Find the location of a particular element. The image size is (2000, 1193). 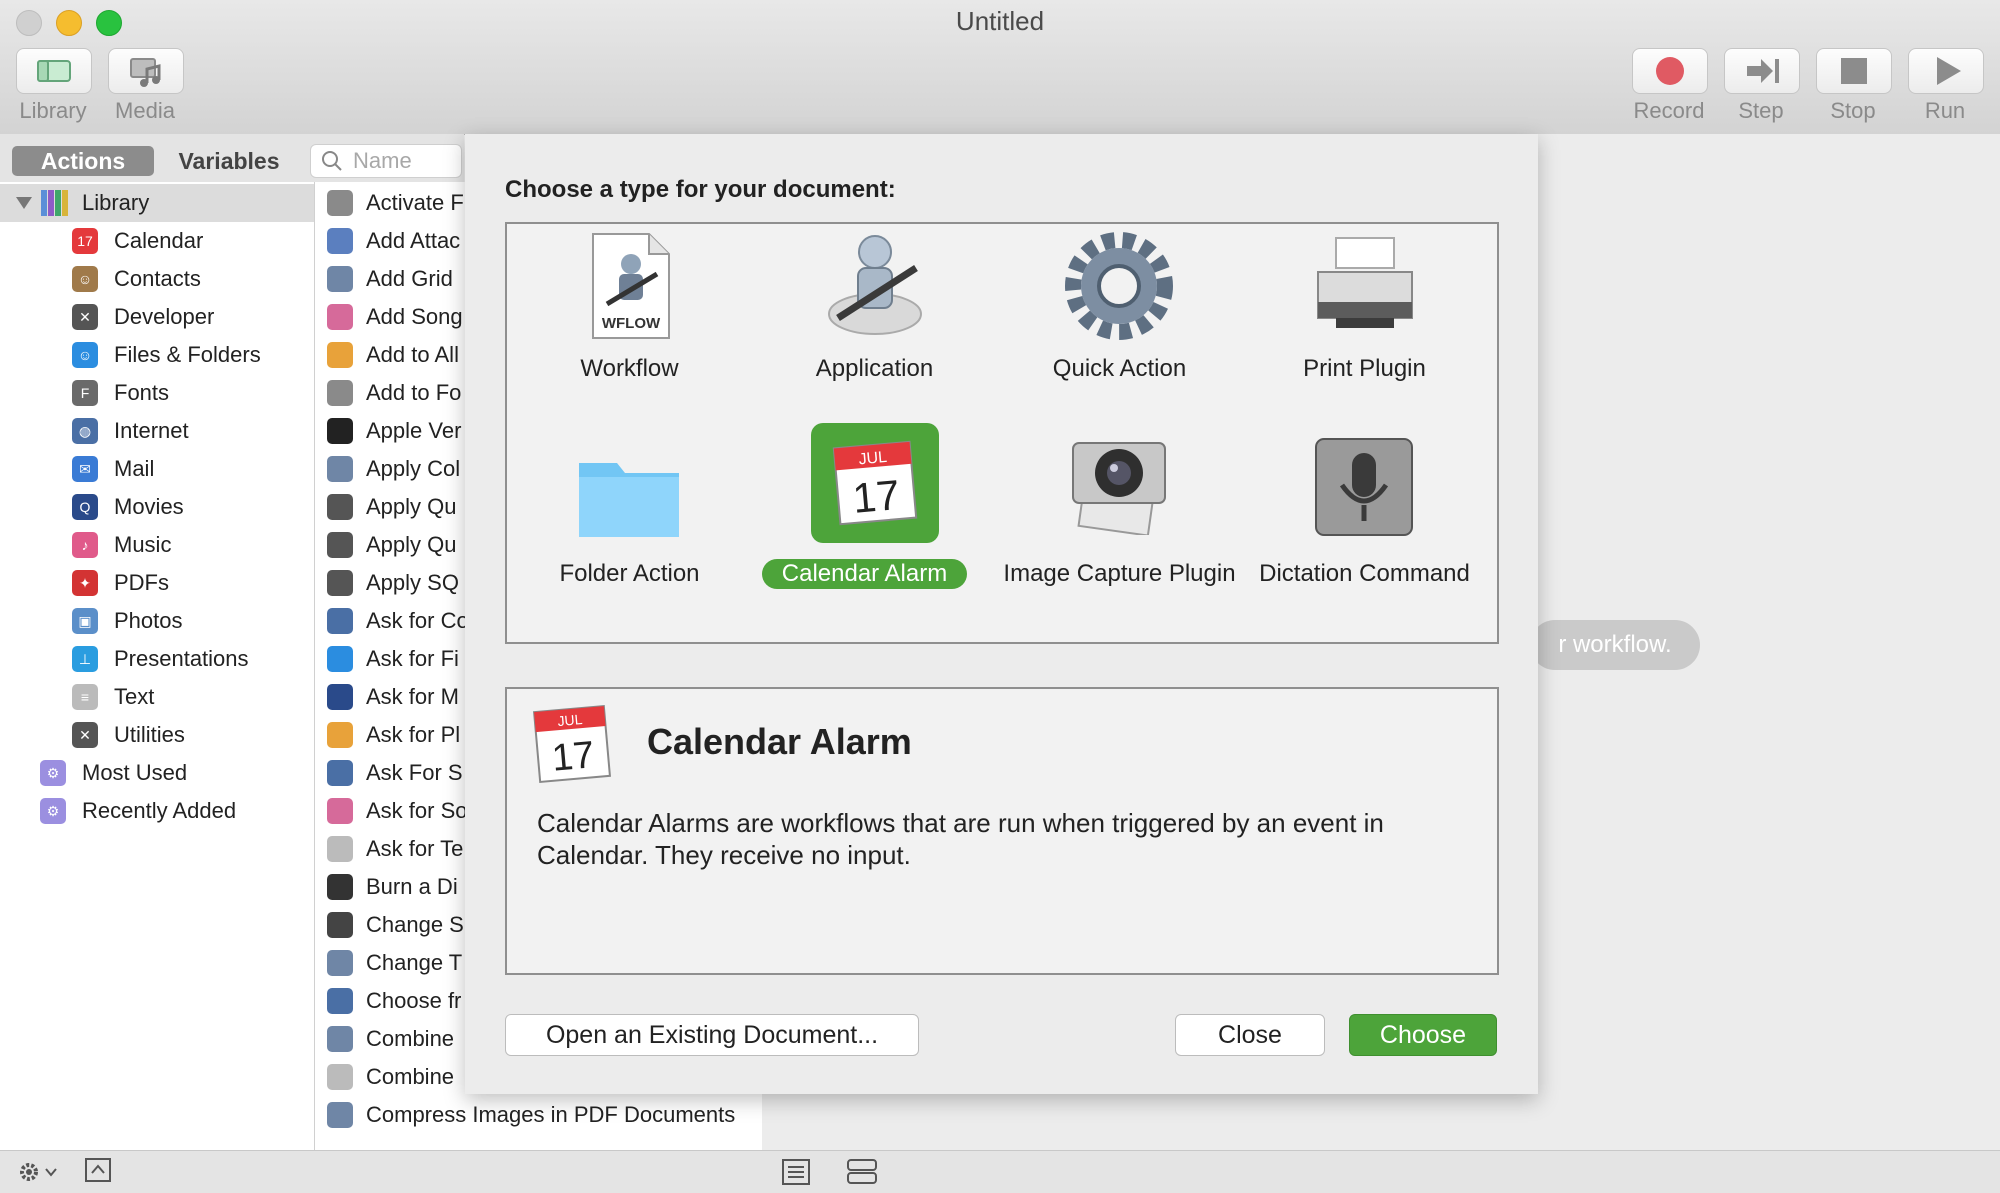

sidebar-item-label: Developer is located at coordinates (164, 316).